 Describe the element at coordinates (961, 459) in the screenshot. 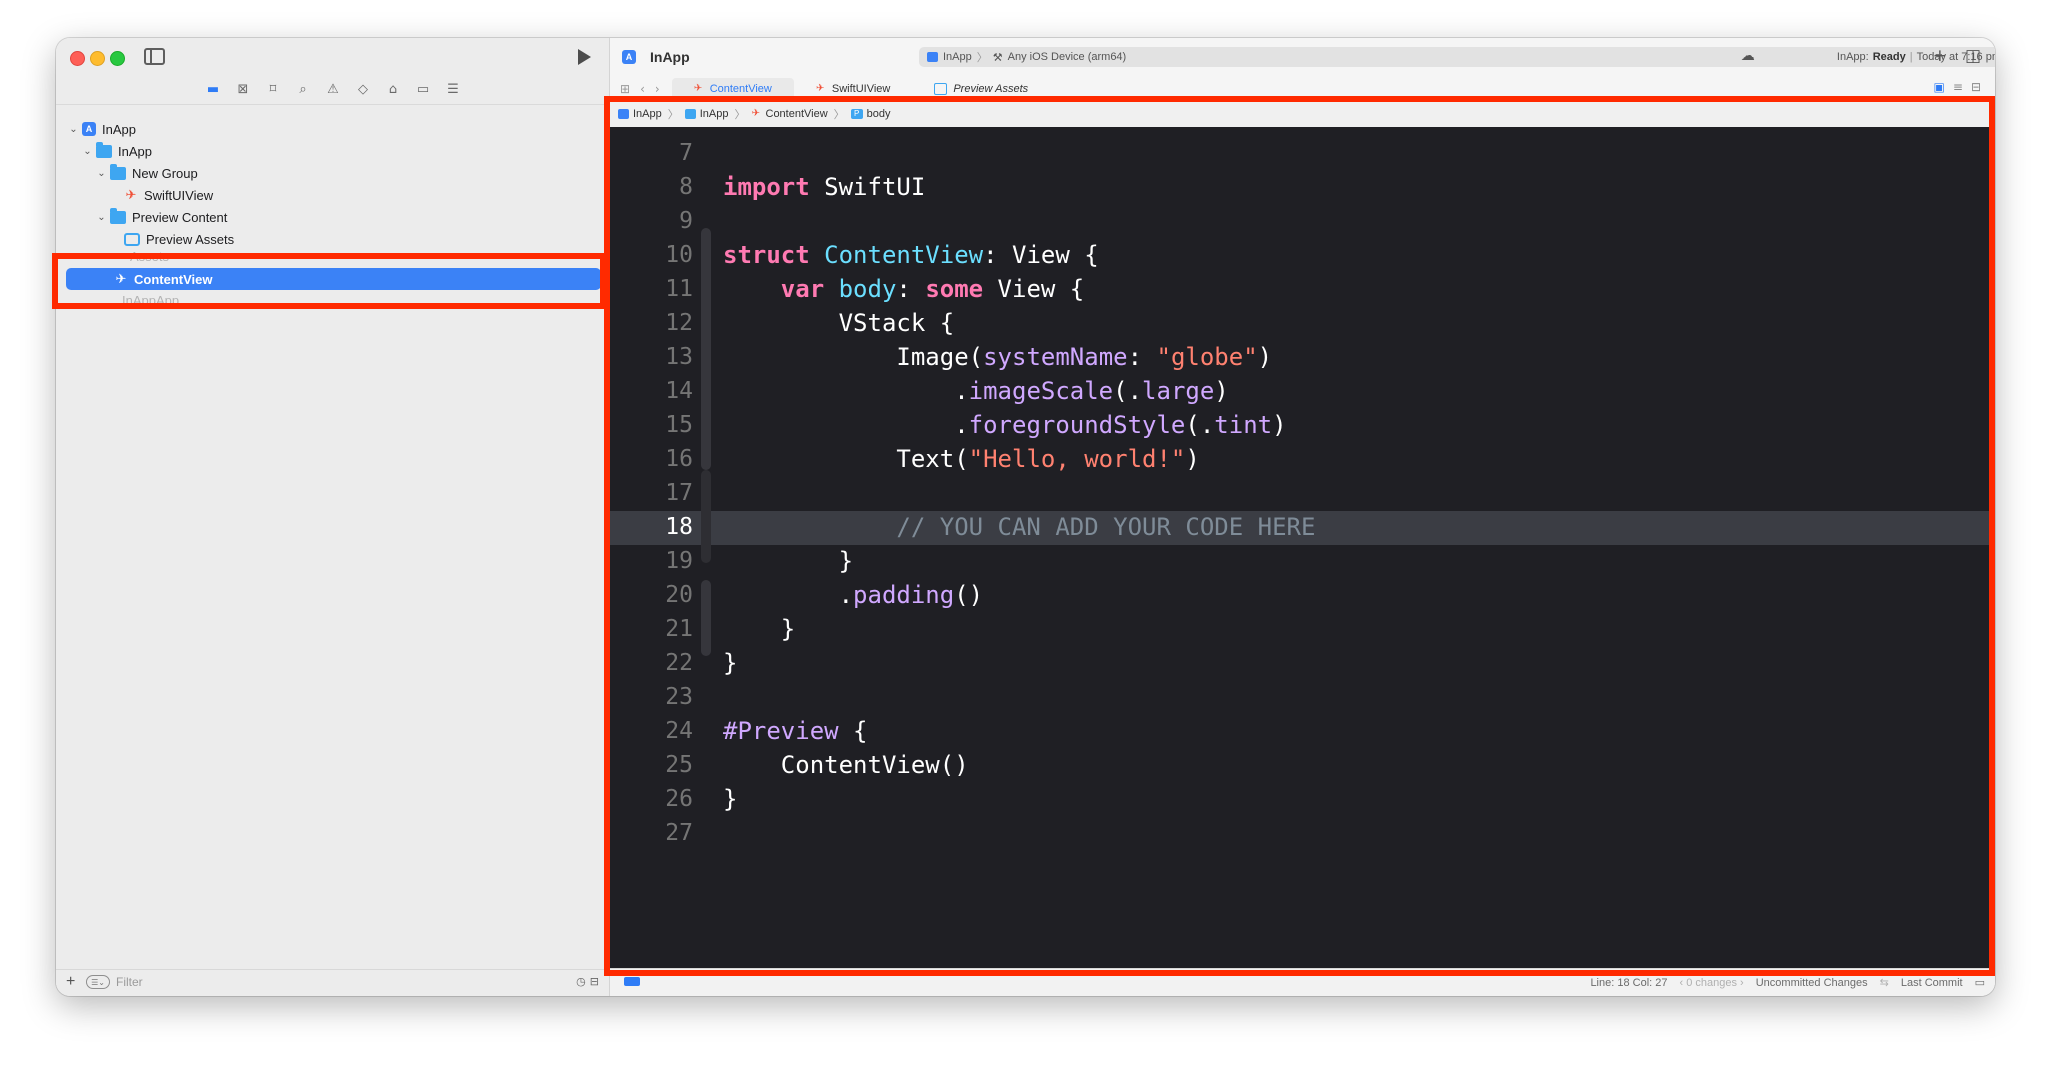

I see `code-line: Text("Hello, world!")` at that location.